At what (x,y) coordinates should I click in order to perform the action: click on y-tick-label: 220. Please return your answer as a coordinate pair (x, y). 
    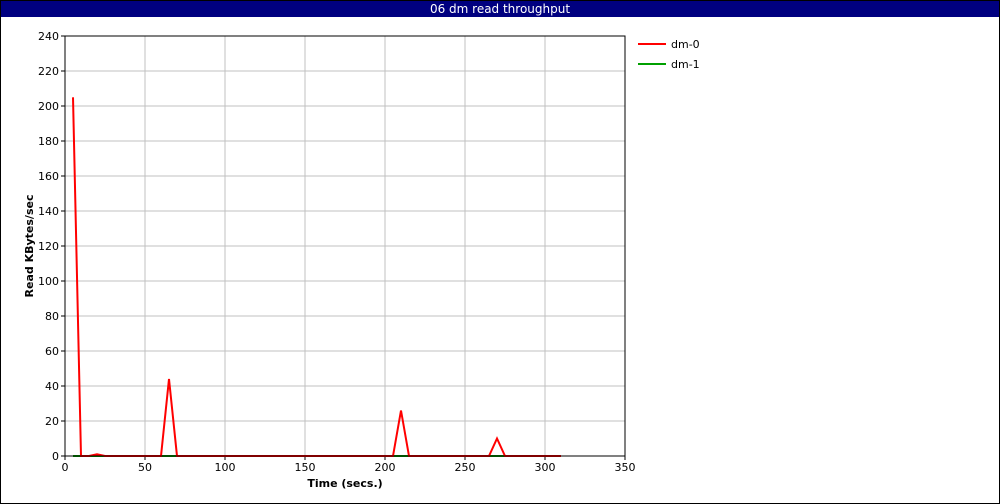
    Looking at the image, I should click on (48, 71).